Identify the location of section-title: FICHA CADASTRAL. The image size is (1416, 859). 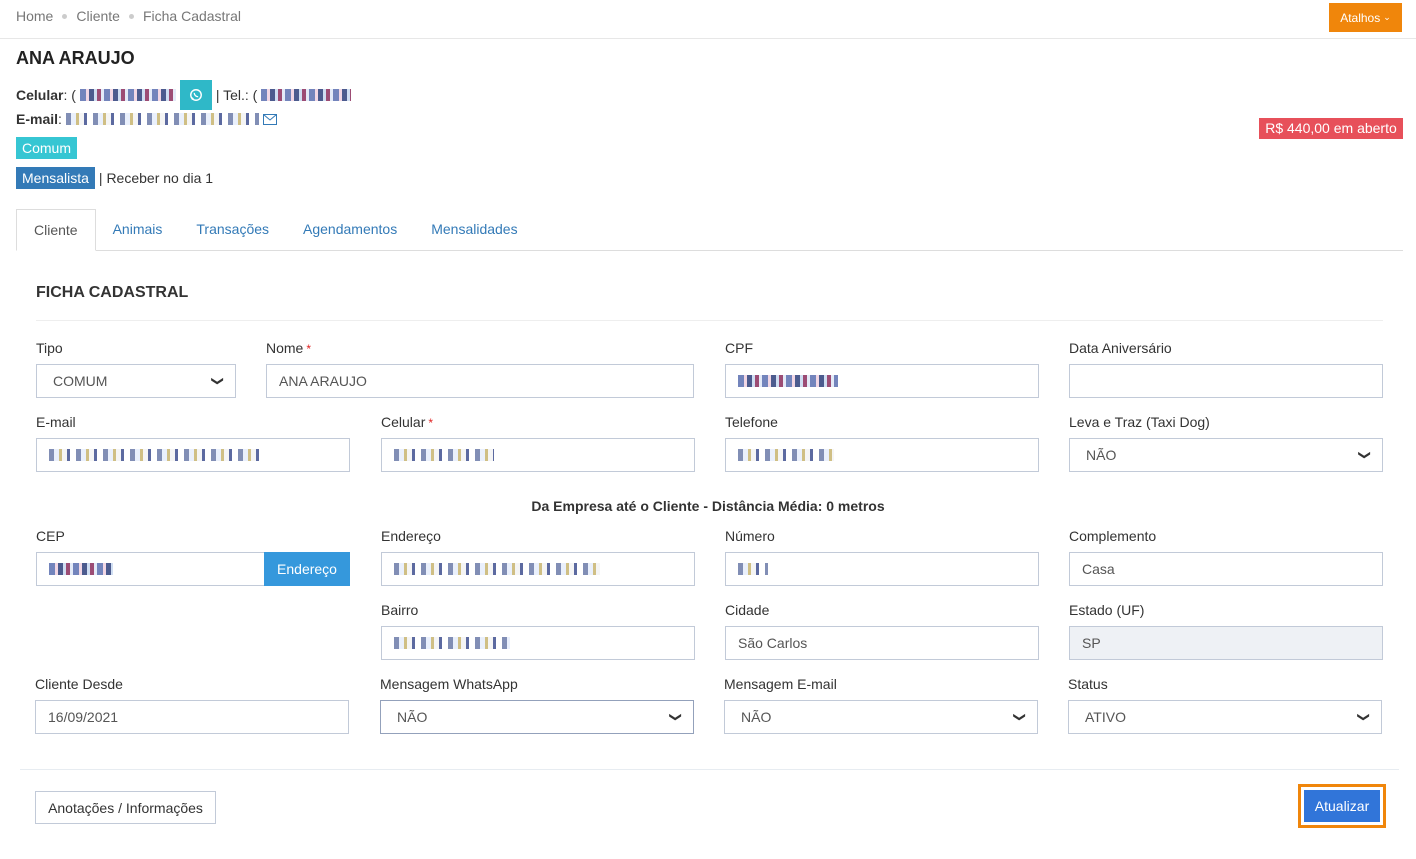
(112, 292).